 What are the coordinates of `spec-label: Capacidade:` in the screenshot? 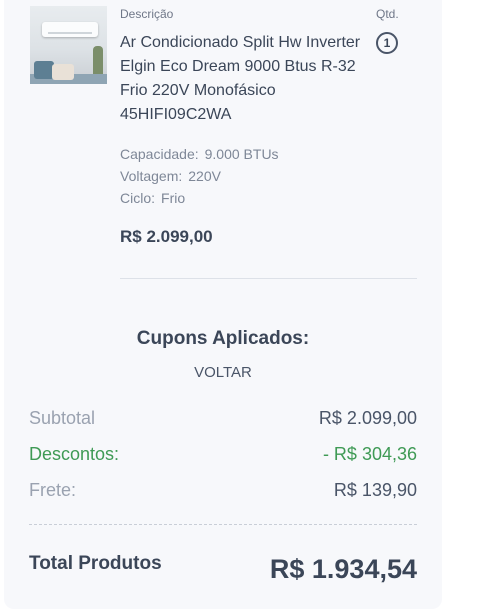 It's located at (159, 154).